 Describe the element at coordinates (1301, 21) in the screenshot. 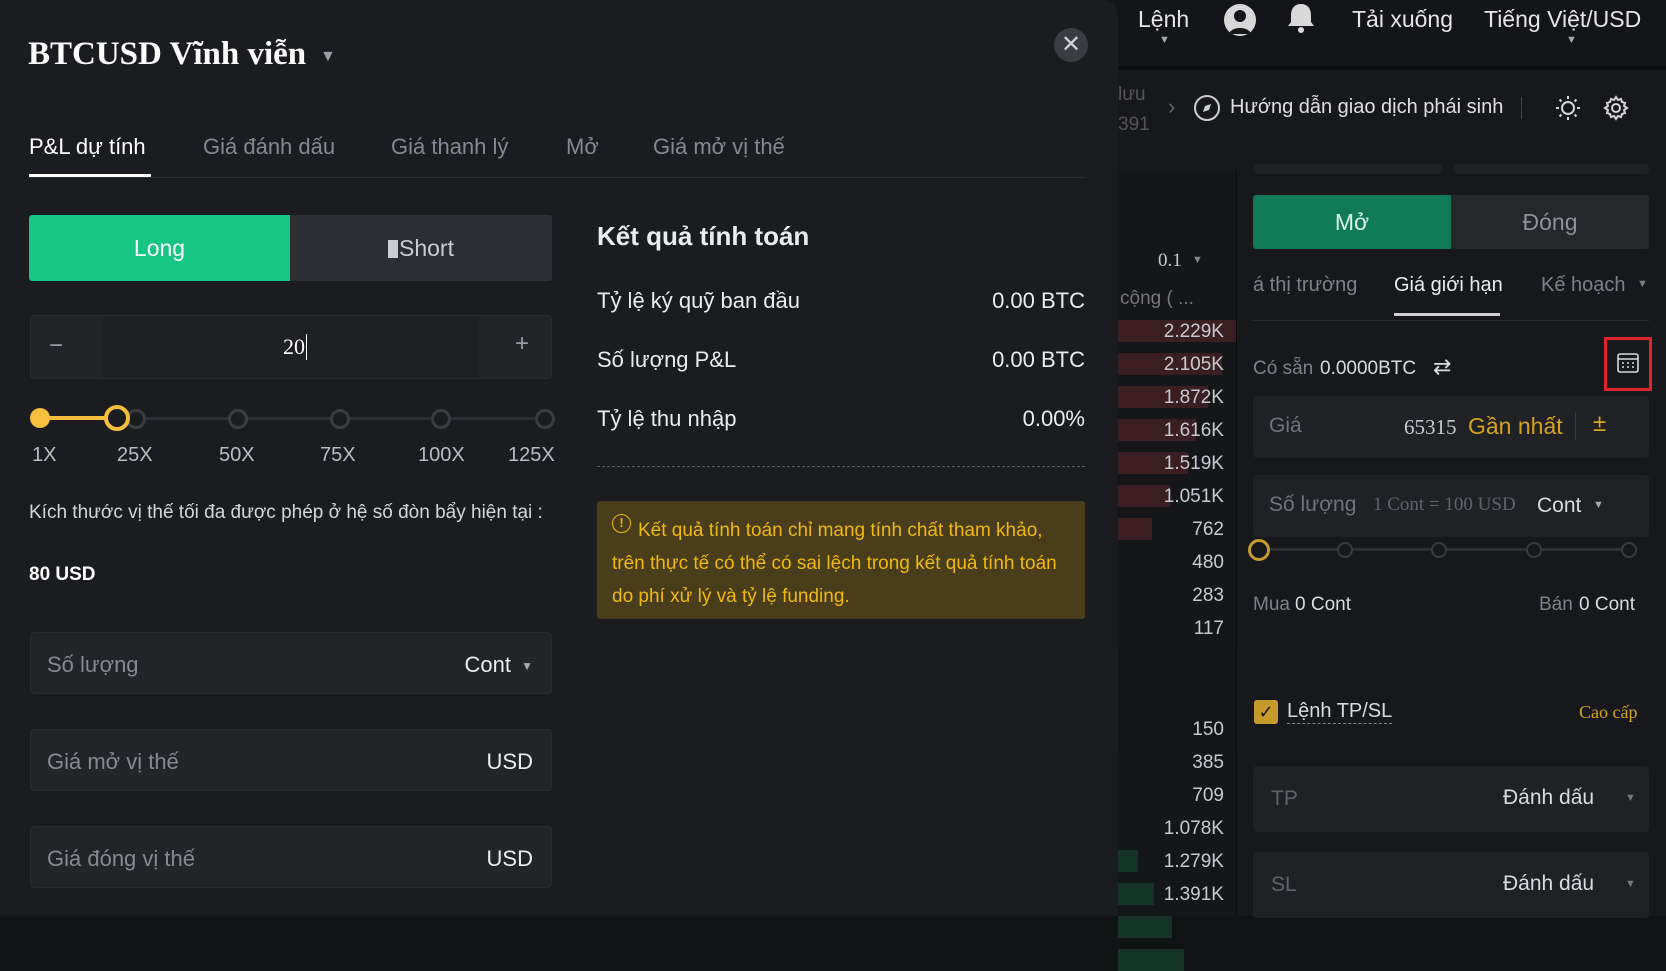

I see `bell-icon` at that location.